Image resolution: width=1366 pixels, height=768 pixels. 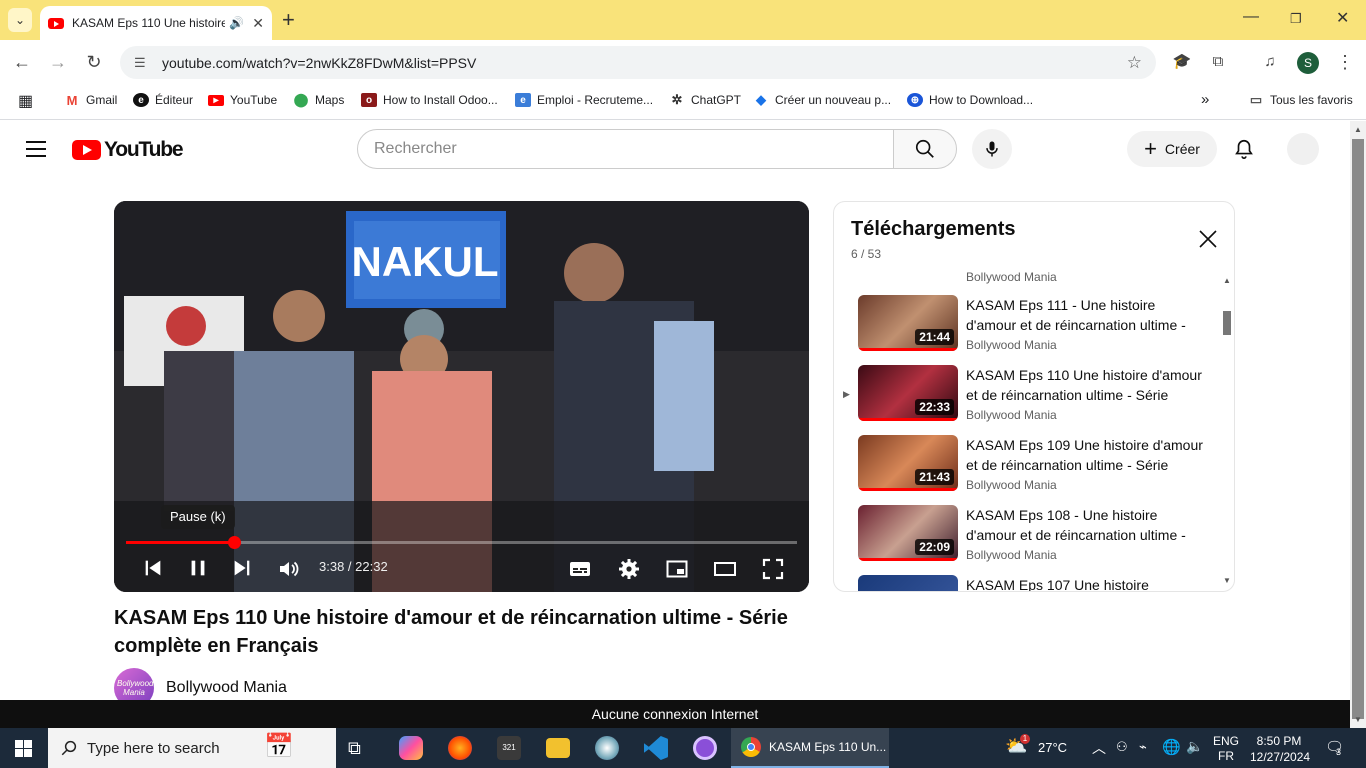 What do you see at coordinates (460, 748) in the screenshot?
I see `firefox-icon` at bounding box center [460, 748].